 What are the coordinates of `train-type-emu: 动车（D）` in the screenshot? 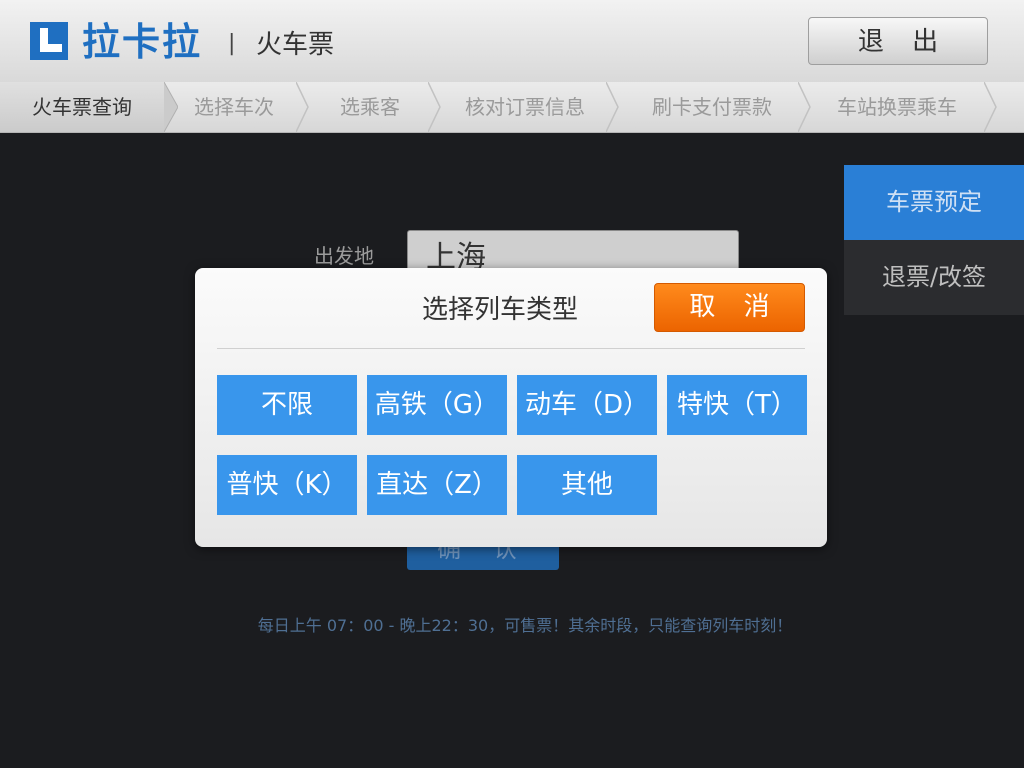 It's located at (587, 405).